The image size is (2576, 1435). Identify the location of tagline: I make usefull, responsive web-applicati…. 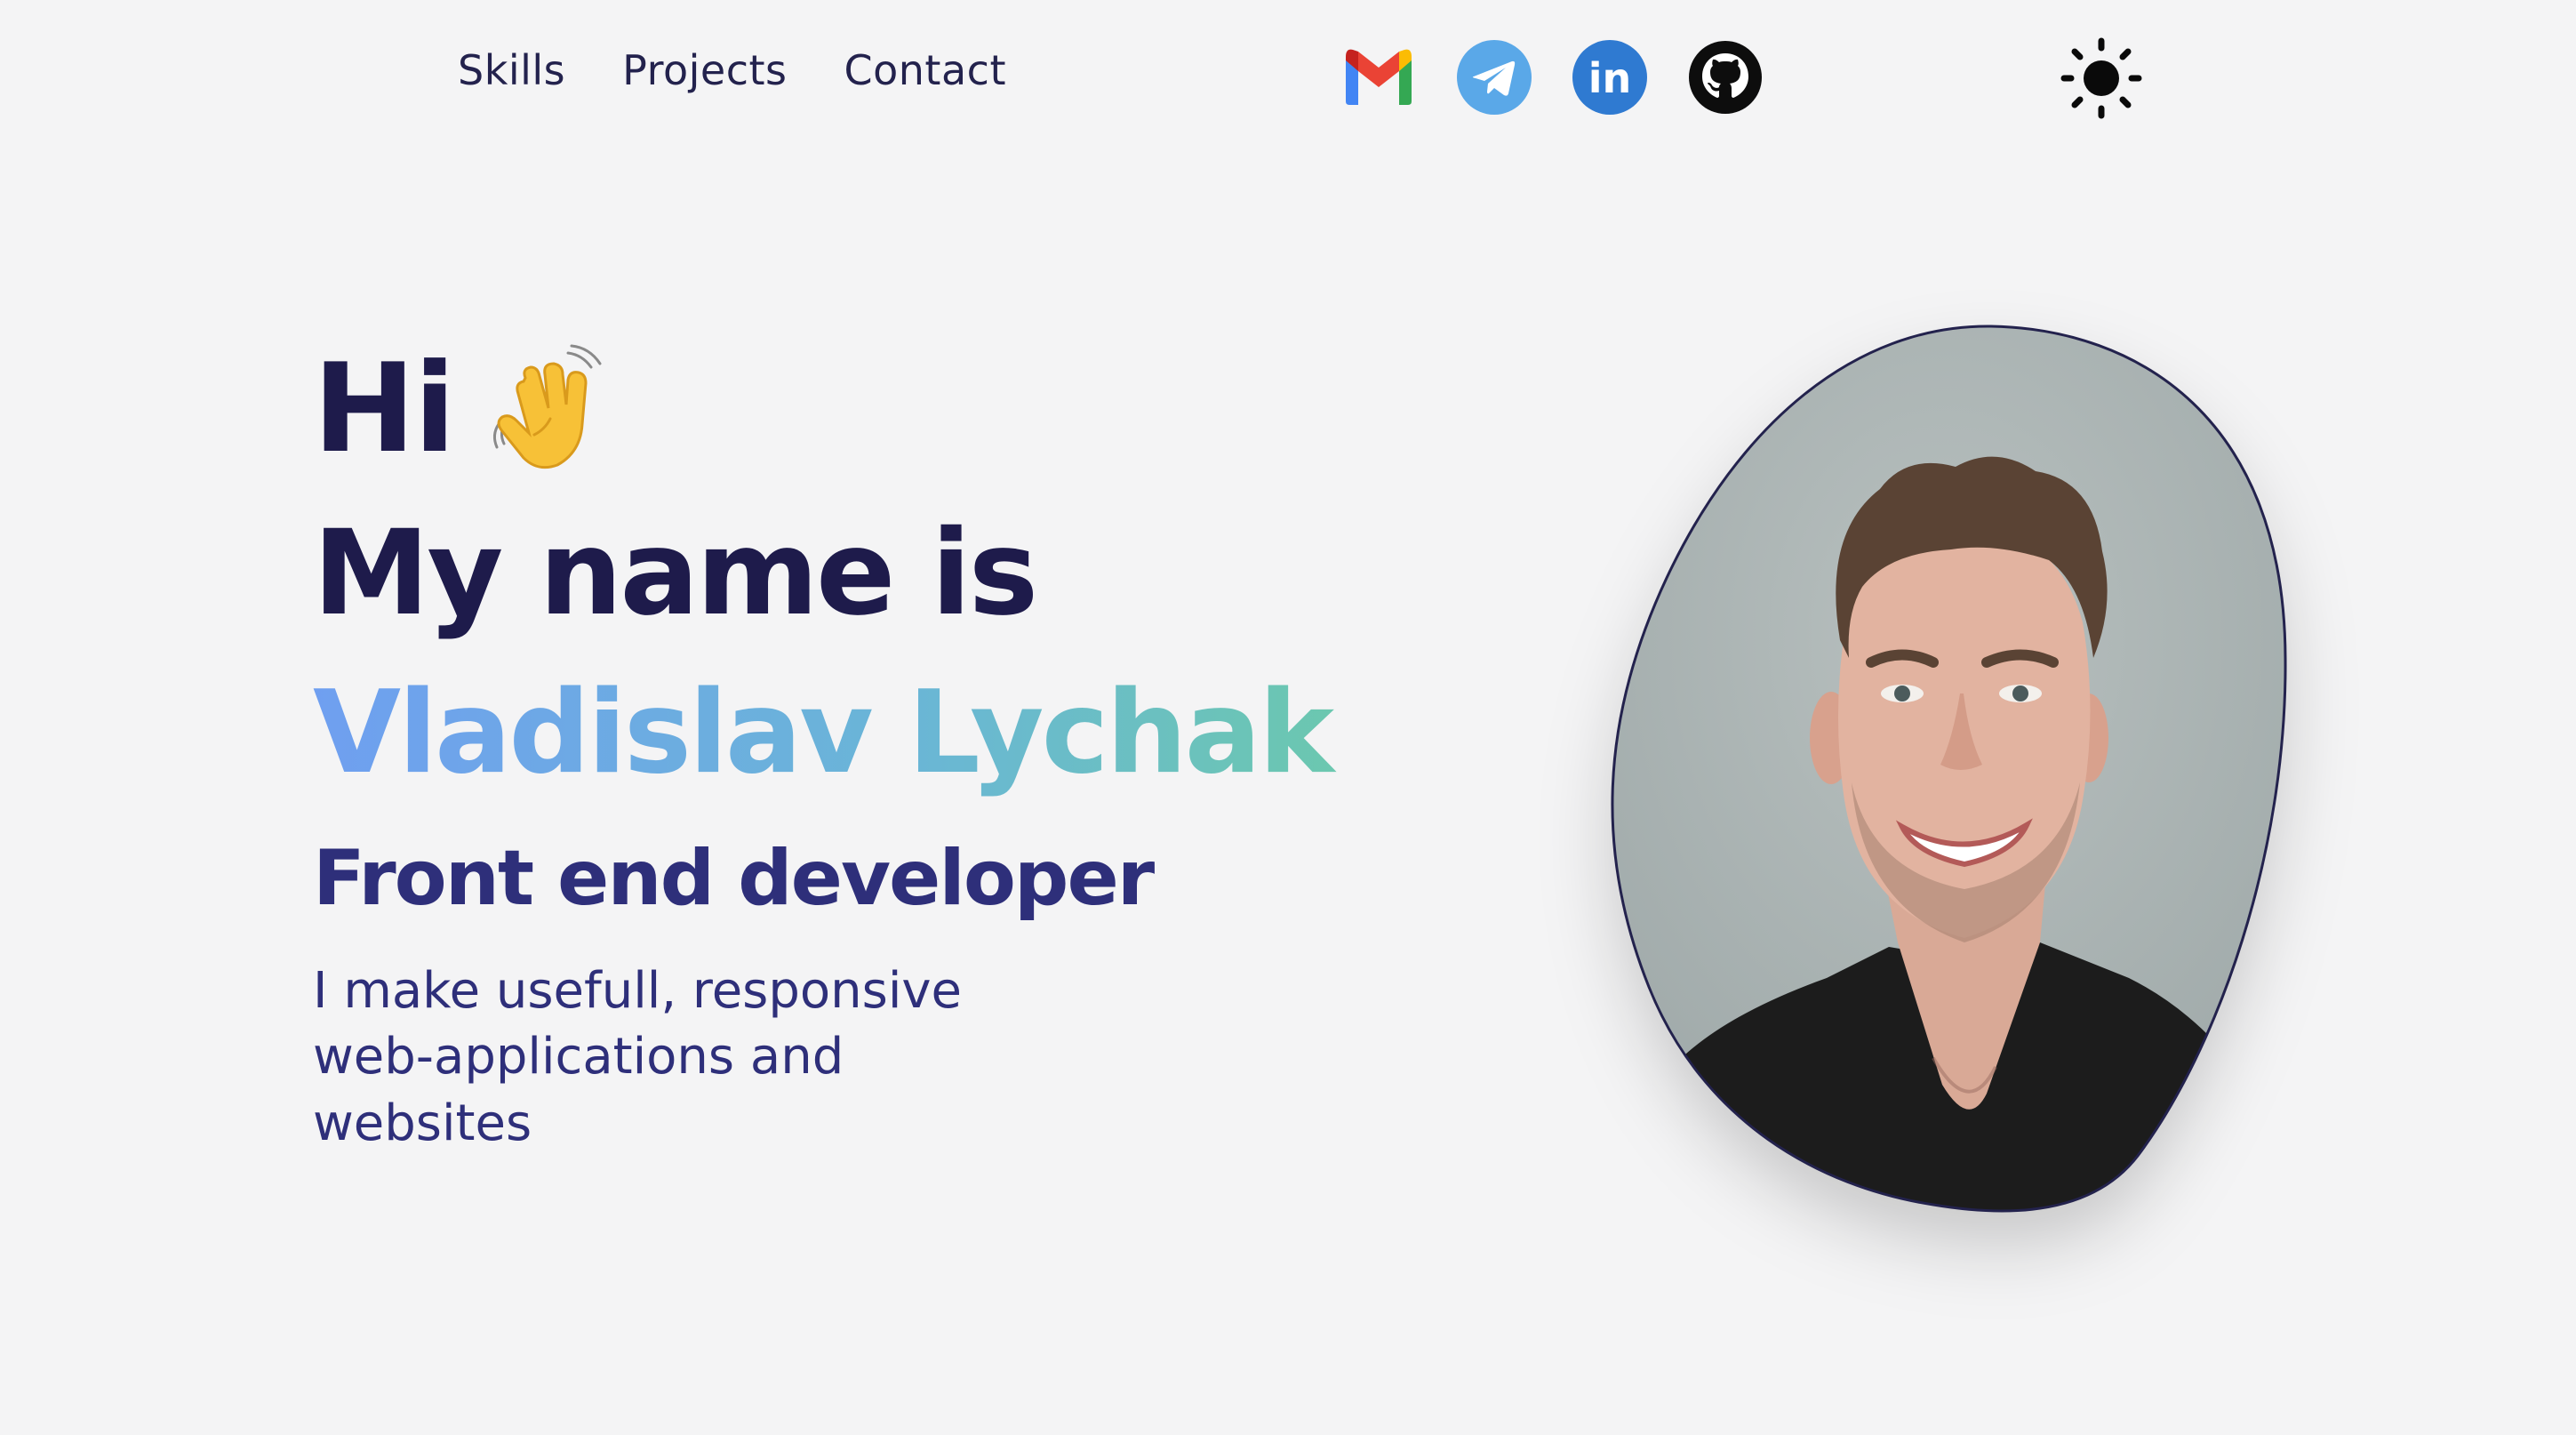
(637, 1056).